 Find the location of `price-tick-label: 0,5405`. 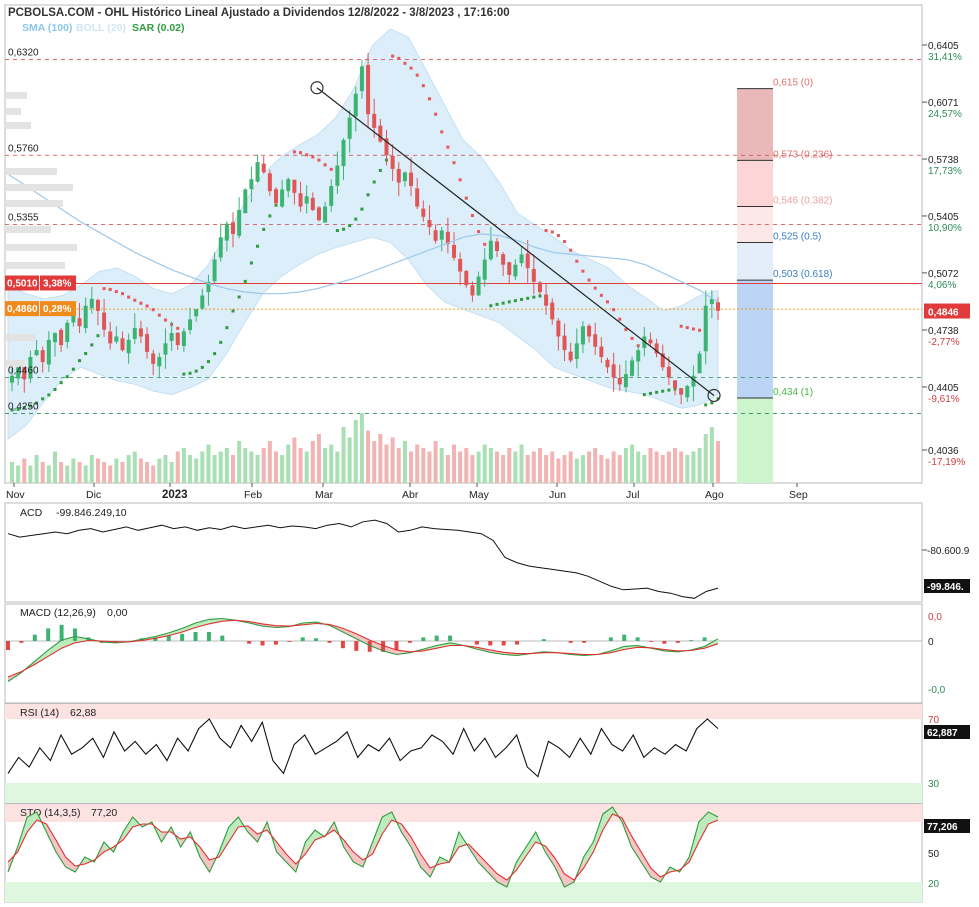

price-tick-label: 0,5405 is located at coordinates (943, 217).